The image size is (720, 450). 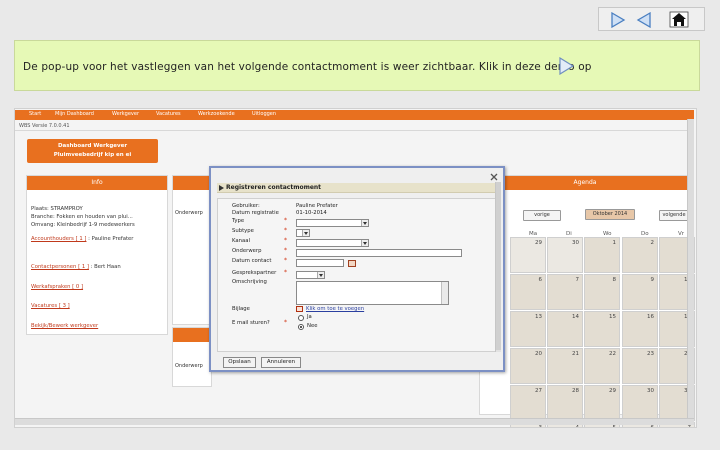 What do you see at coordinates (239, 362) in the screenshot?
I see `opslaan-button: Opslaan` at bounding box center [239, 362].